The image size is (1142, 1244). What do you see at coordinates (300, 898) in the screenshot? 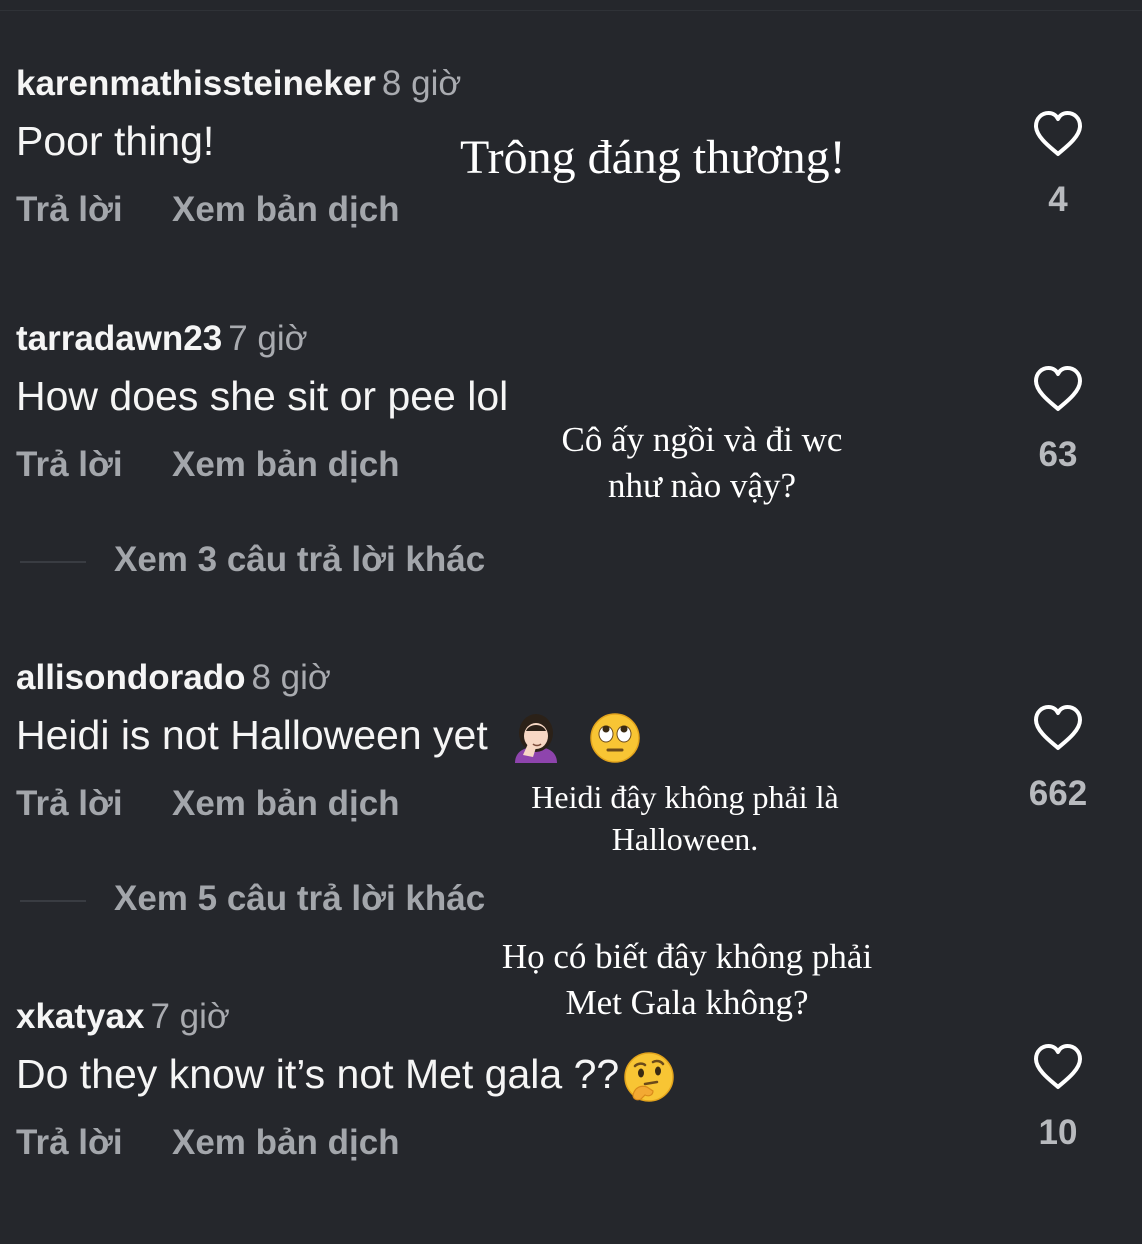
I see `view-more-replies-label: Xem 5 câu trả lời khác` at bounding box center [300, 898].